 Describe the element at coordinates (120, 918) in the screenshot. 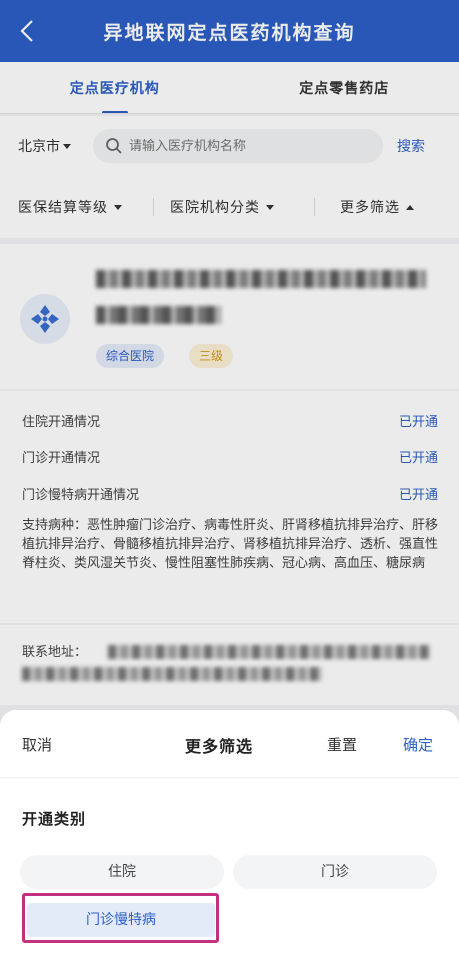

I see `highlight-box` at that location.